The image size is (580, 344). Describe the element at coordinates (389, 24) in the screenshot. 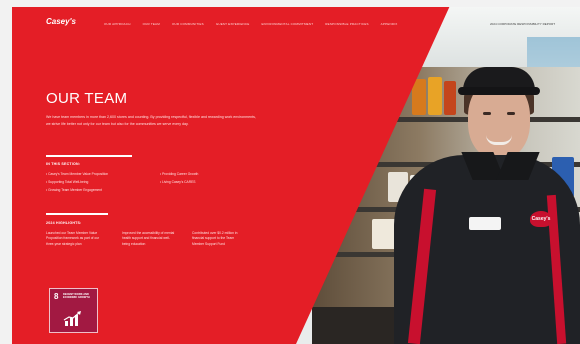

I see `nav-item-appendix: APPENDIX` at that location.